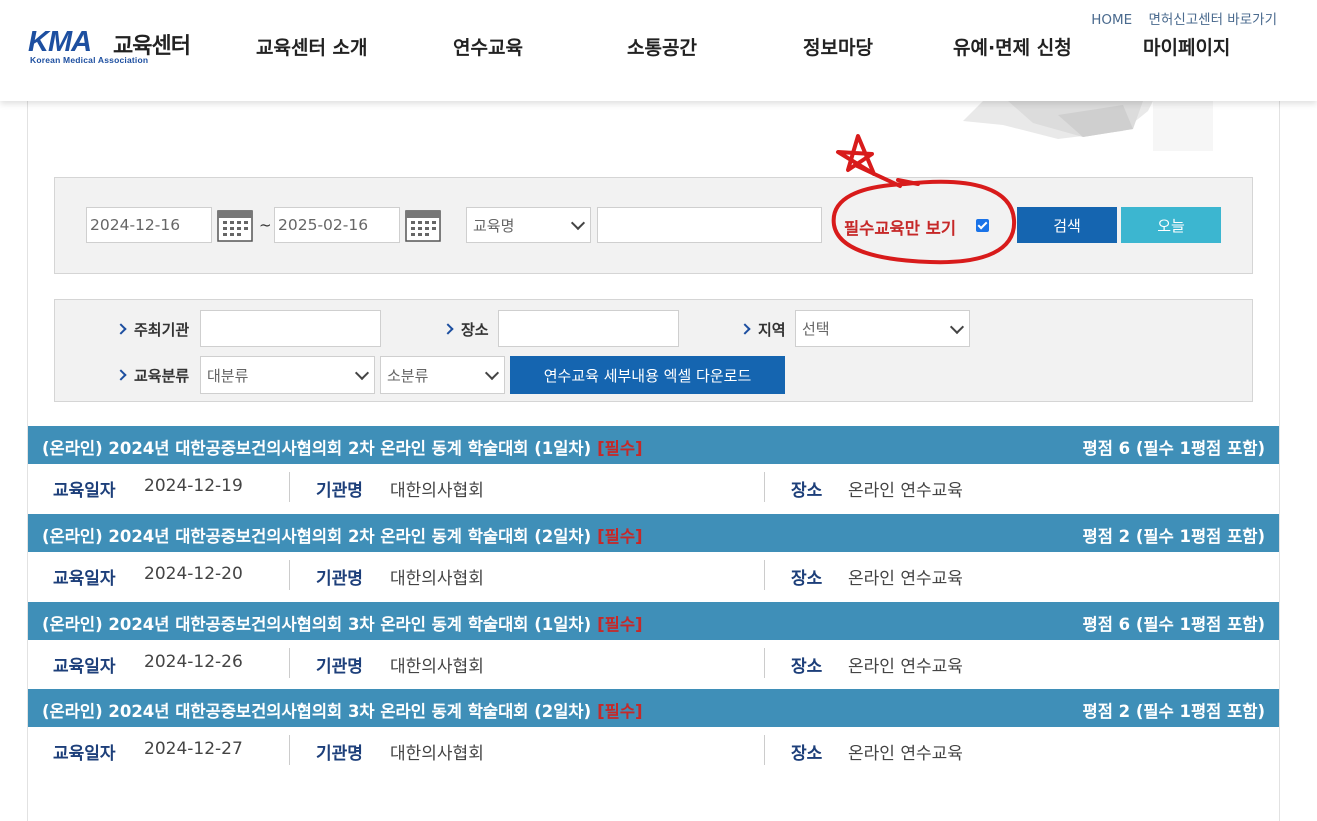 The width and height of the screenshot is (1317, 821). Describe the element at coordinates (152, 329) in the screenshot. I see `host-label: 주최기관` at that location.